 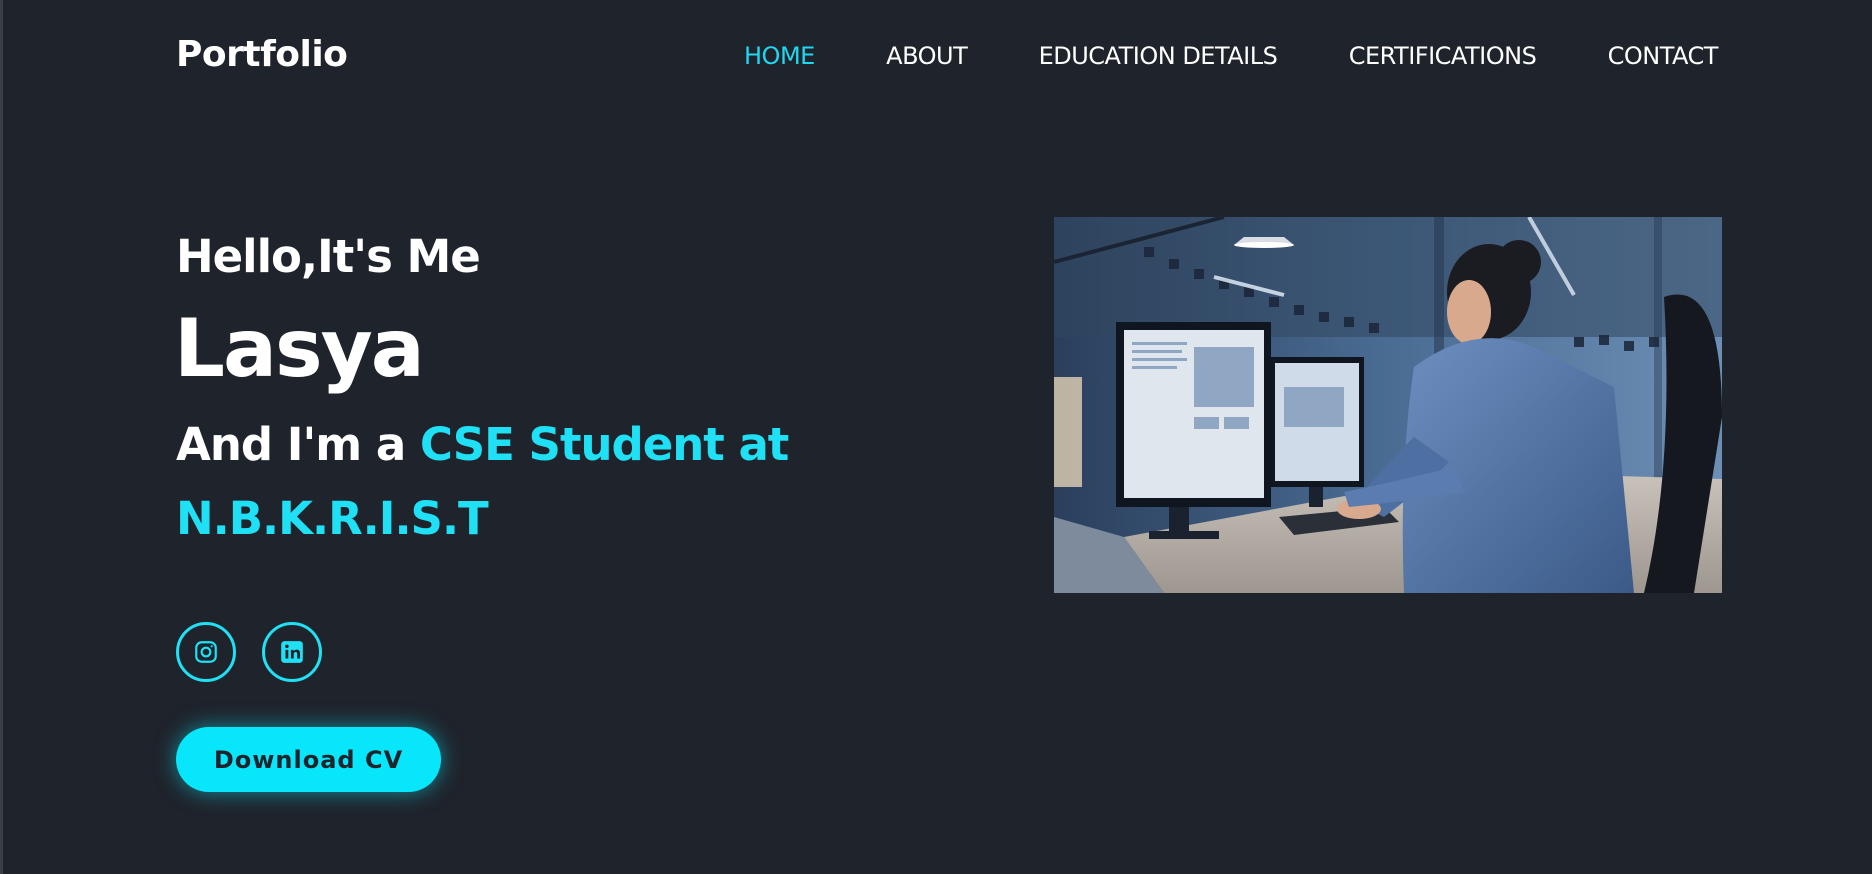 I want to click on hero-name: Lasya, so click(x=299, y=348).